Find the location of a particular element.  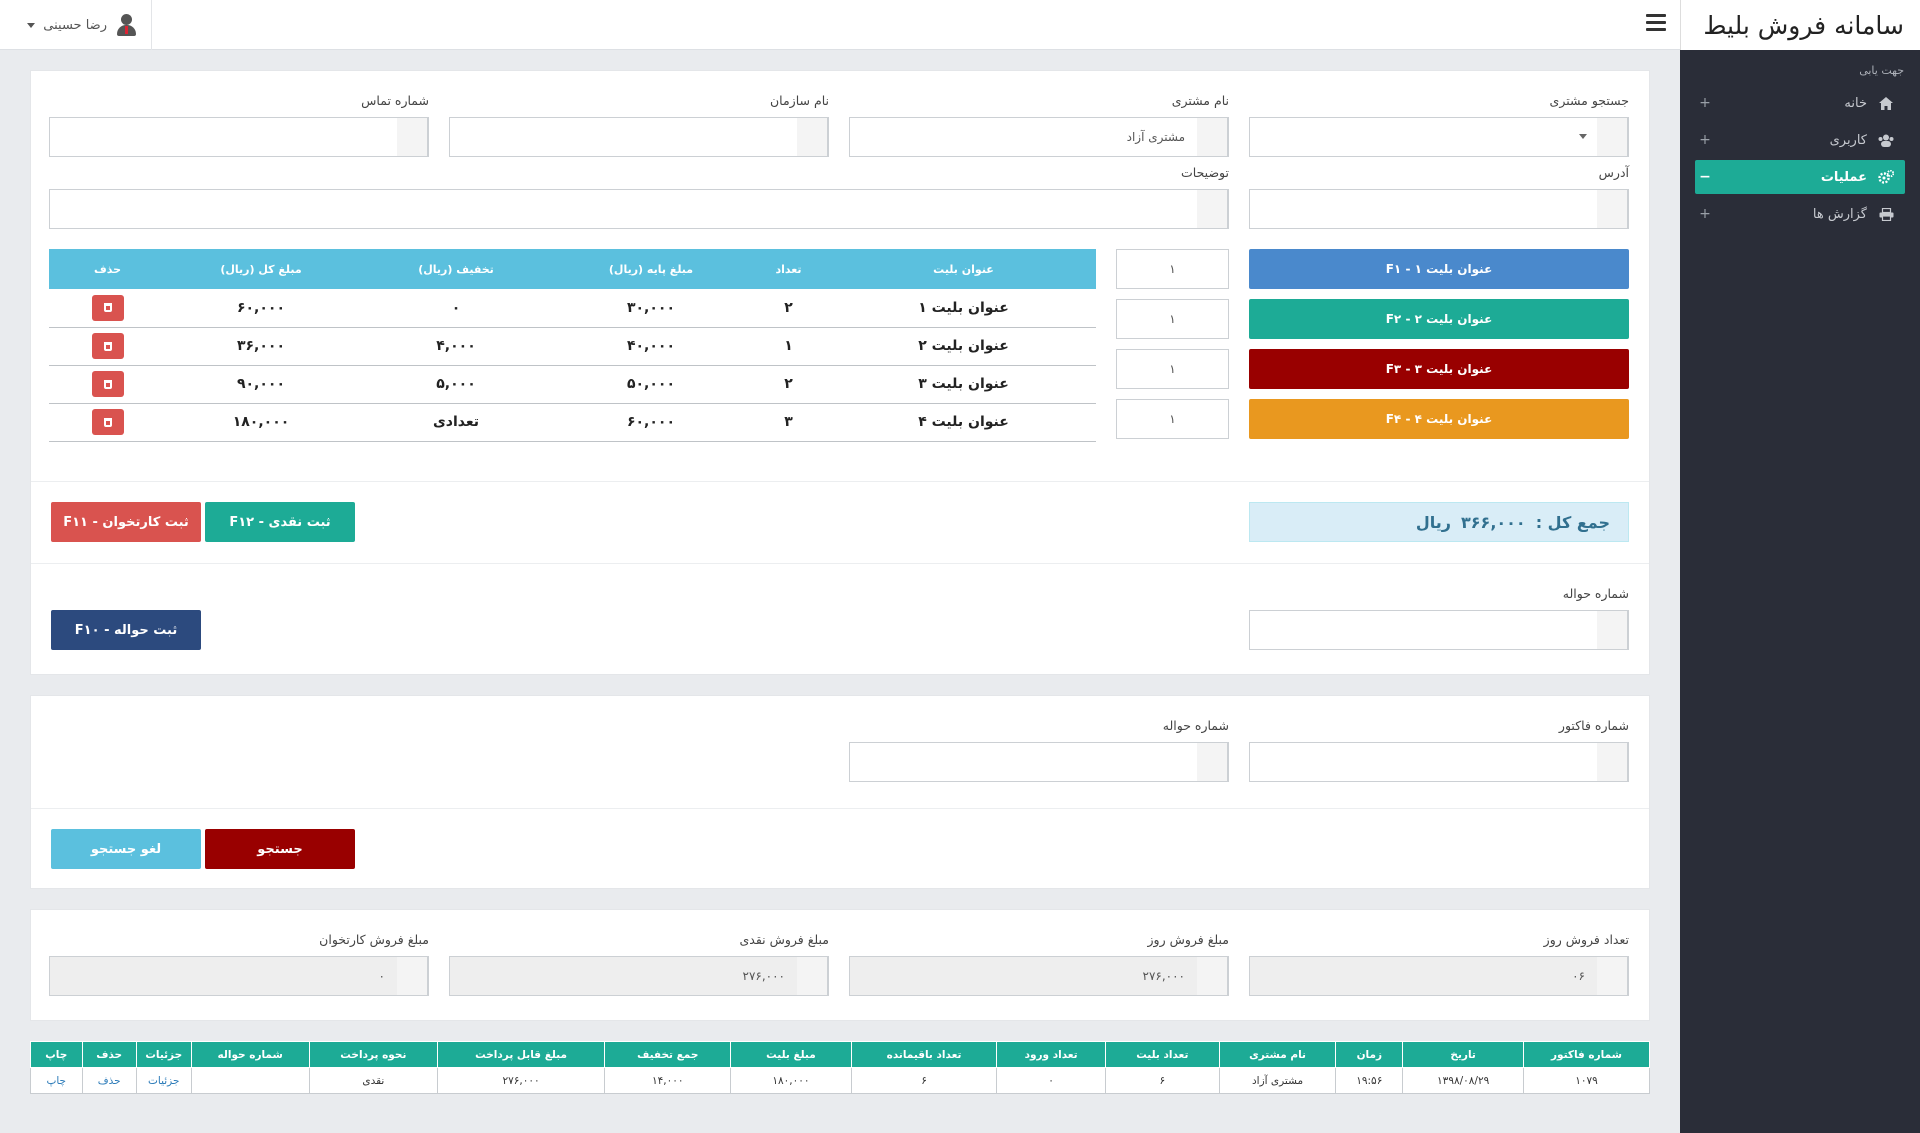

transfer-number-field is located at coordinates (1439, 630).